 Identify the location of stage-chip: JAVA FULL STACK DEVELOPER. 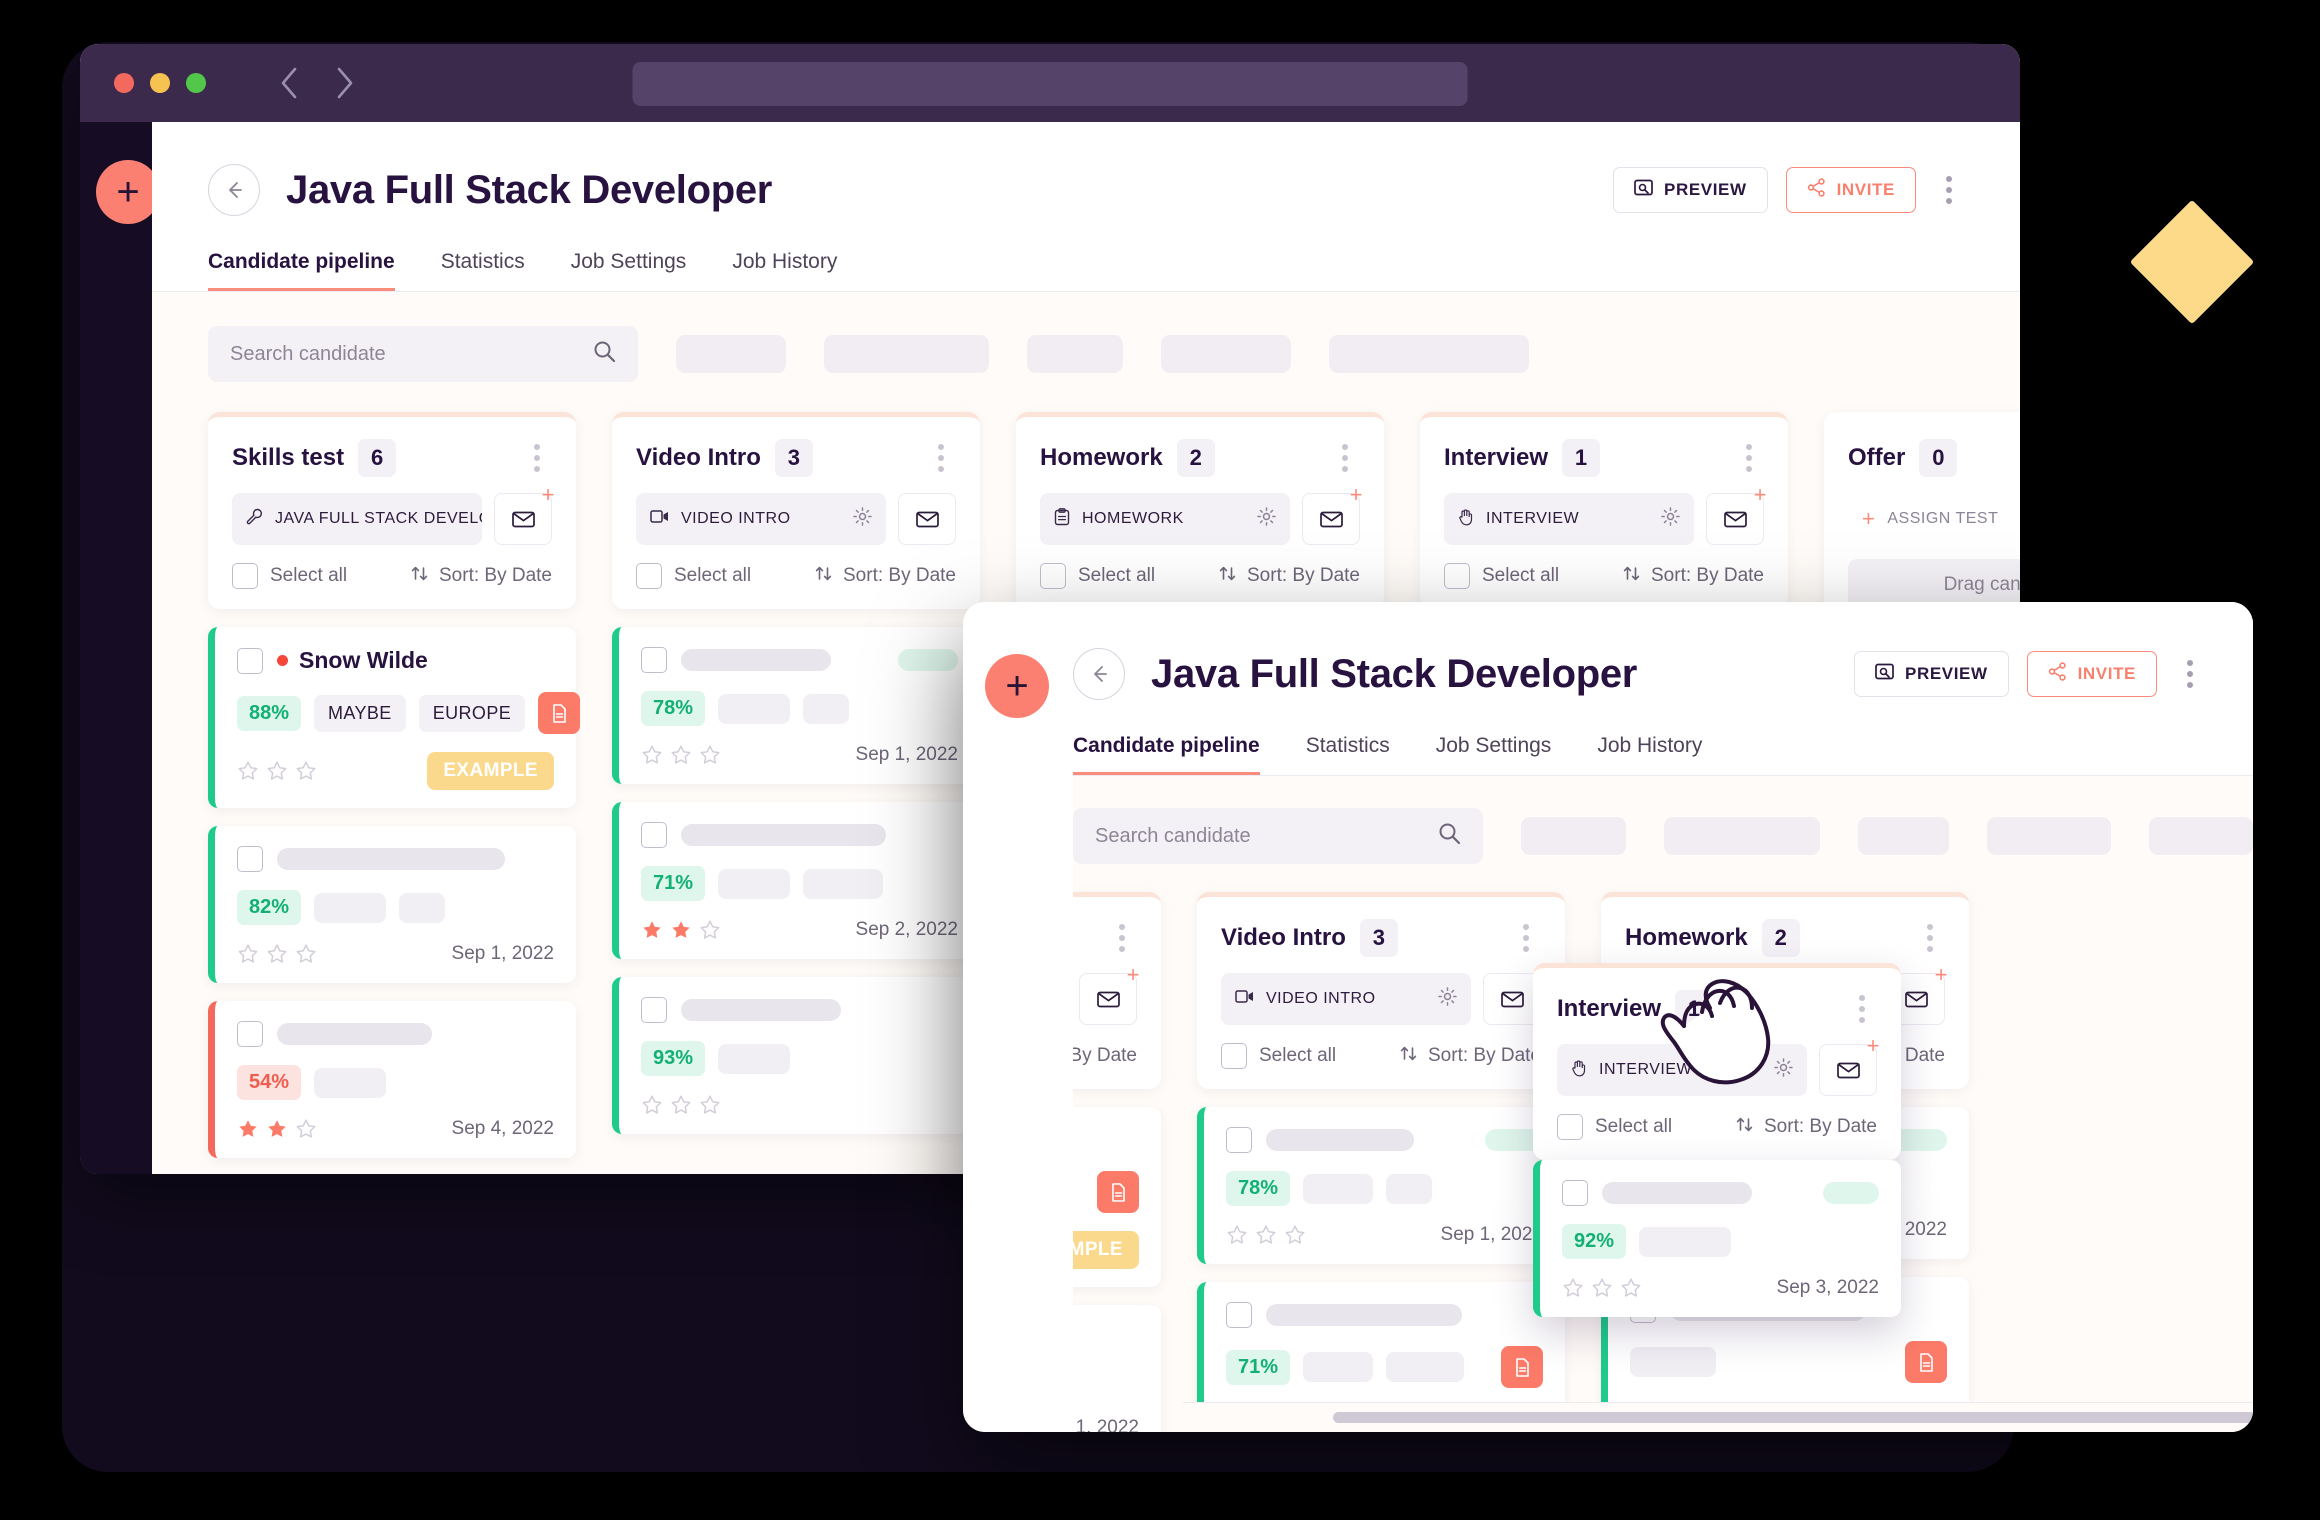
(357, 519).